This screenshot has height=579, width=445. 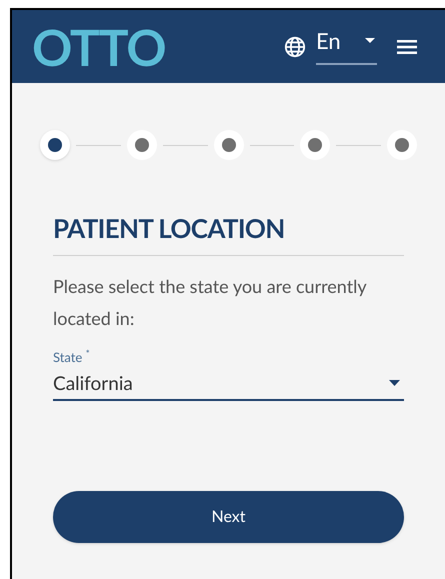 I want to click on instruction-text: Please select the state you are currently located in:, so click(x=210, y=302).